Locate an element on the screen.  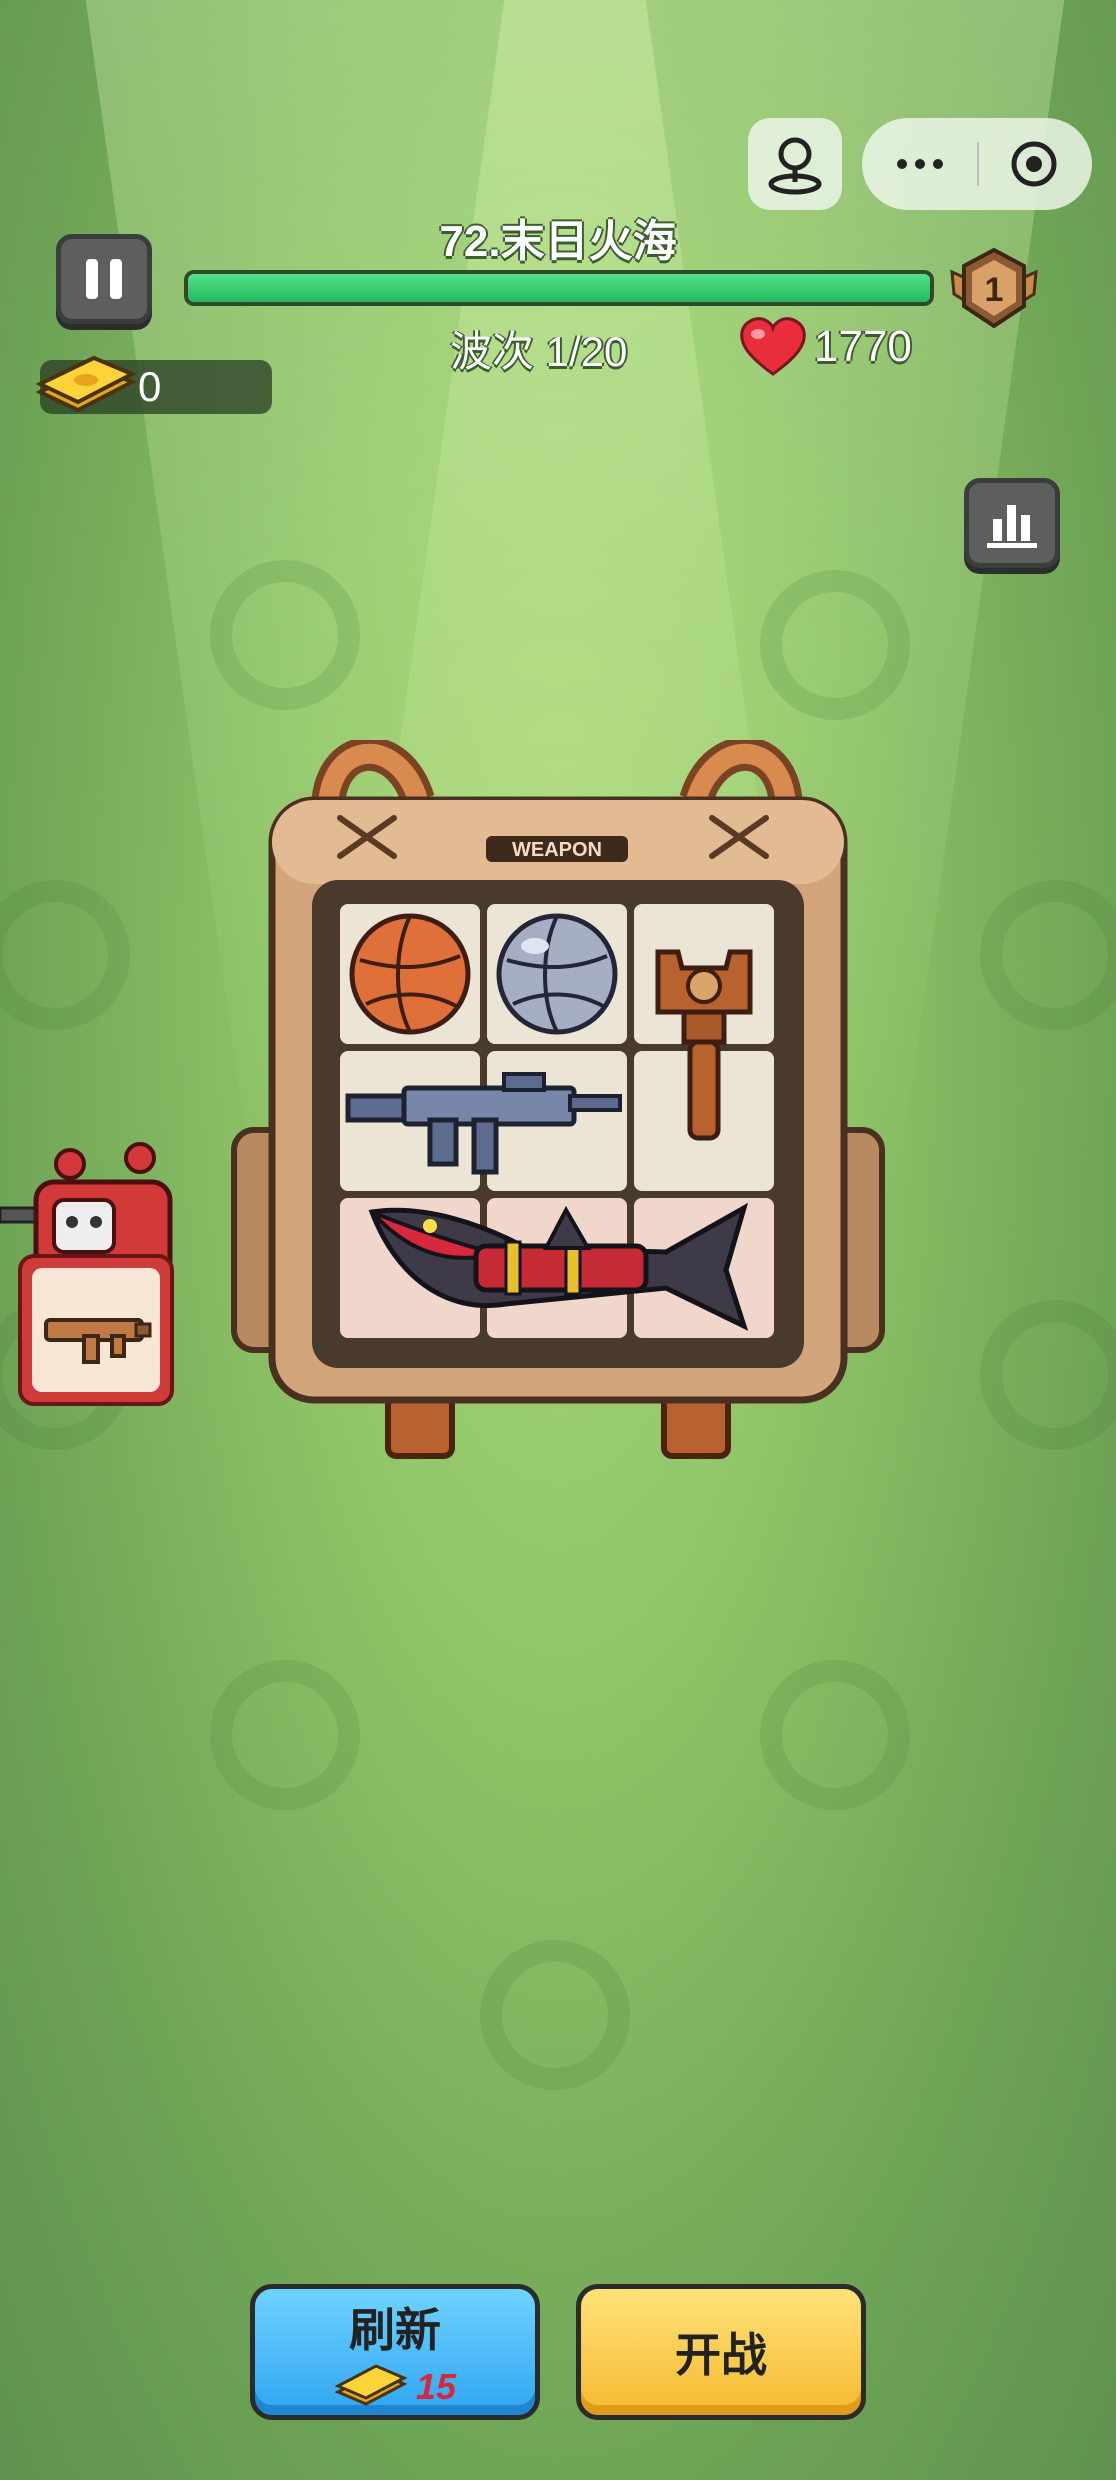
health-value: 1770 is located at coordinates (863, 346).